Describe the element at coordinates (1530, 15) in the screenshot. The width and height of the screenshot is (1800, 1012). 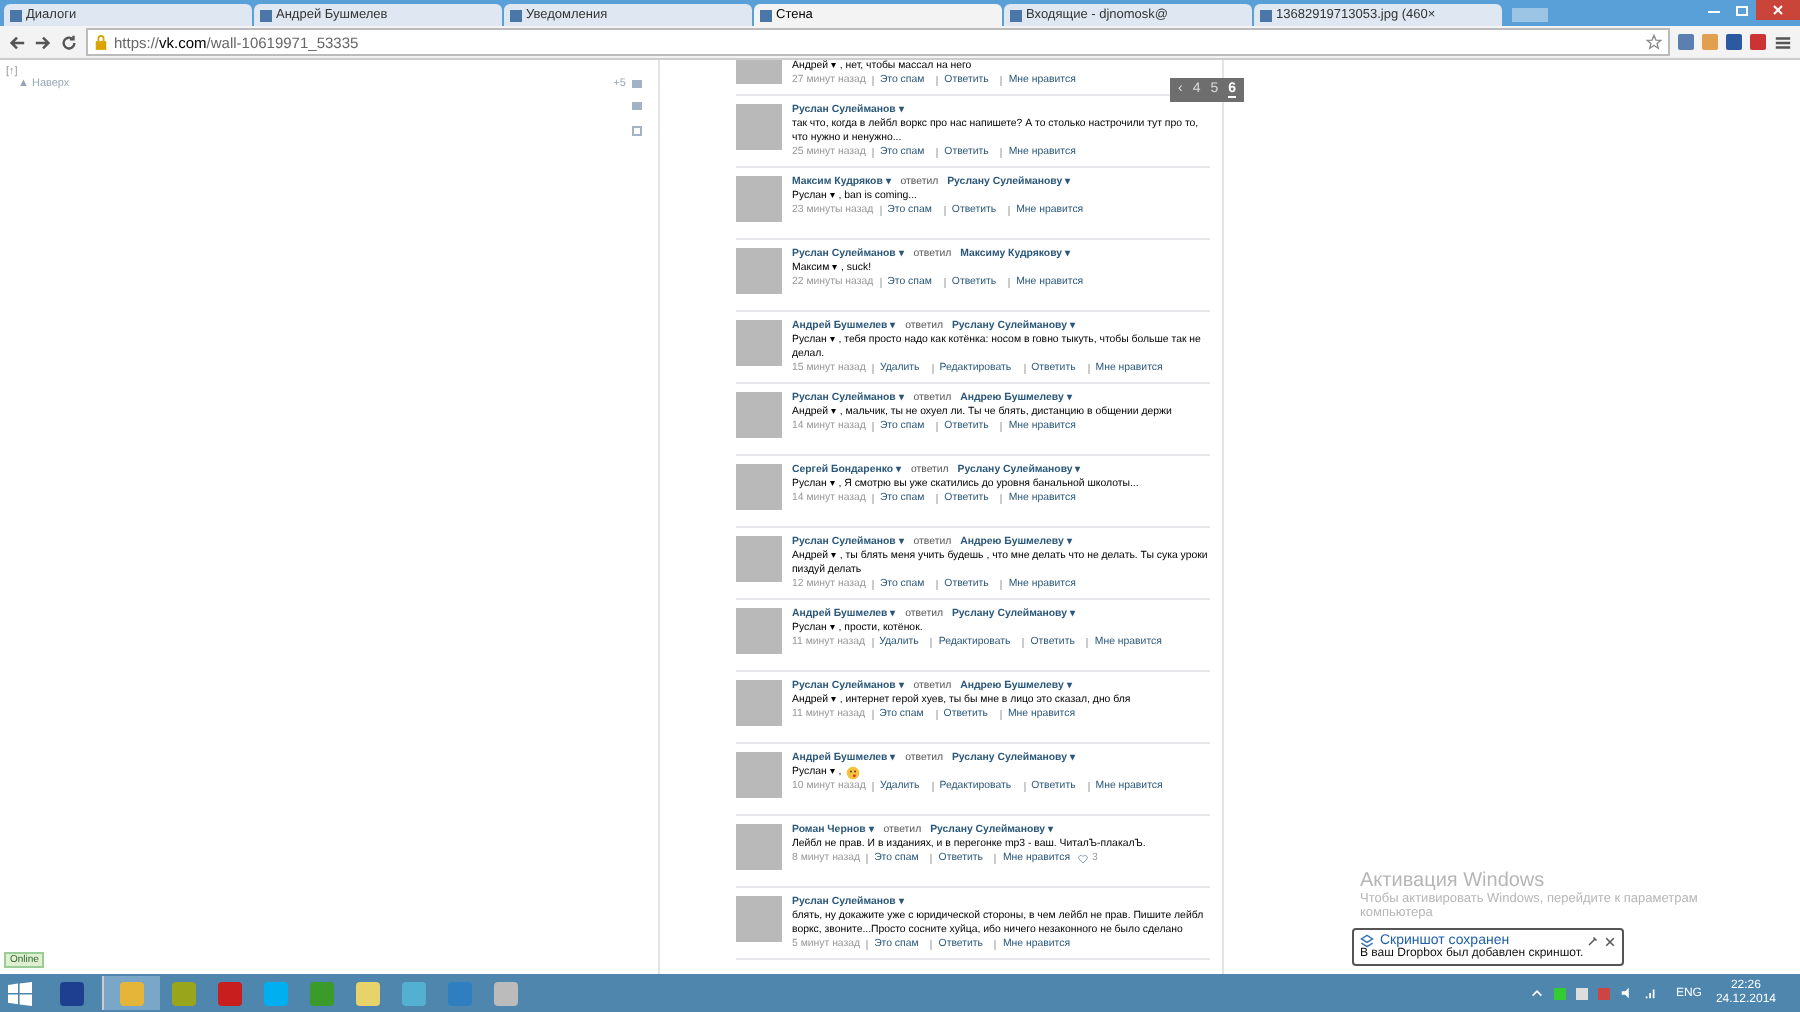
I see `new-tab-button` at that location.